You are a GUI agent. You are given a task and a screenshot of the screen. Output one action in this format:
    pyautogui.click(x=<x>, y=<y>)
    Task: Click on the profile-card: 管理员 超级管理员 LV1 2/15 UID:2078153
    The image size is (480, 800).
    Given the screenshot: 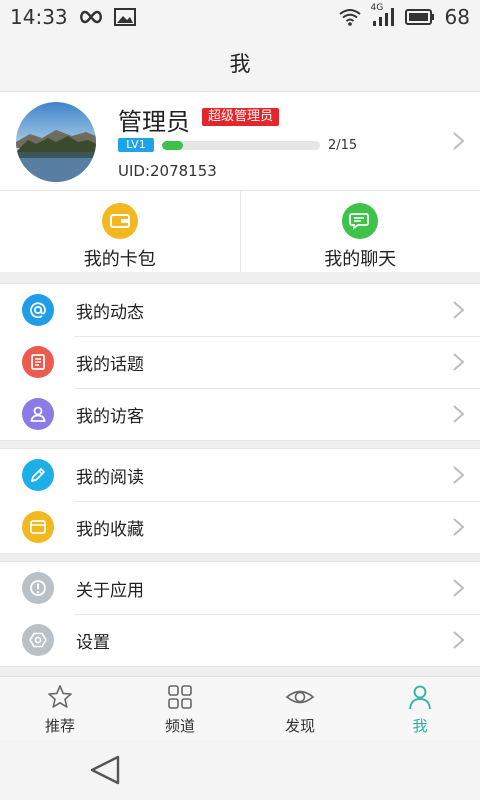 What is the action you would take?
    pyautogui.click(x=240, y=141)
    